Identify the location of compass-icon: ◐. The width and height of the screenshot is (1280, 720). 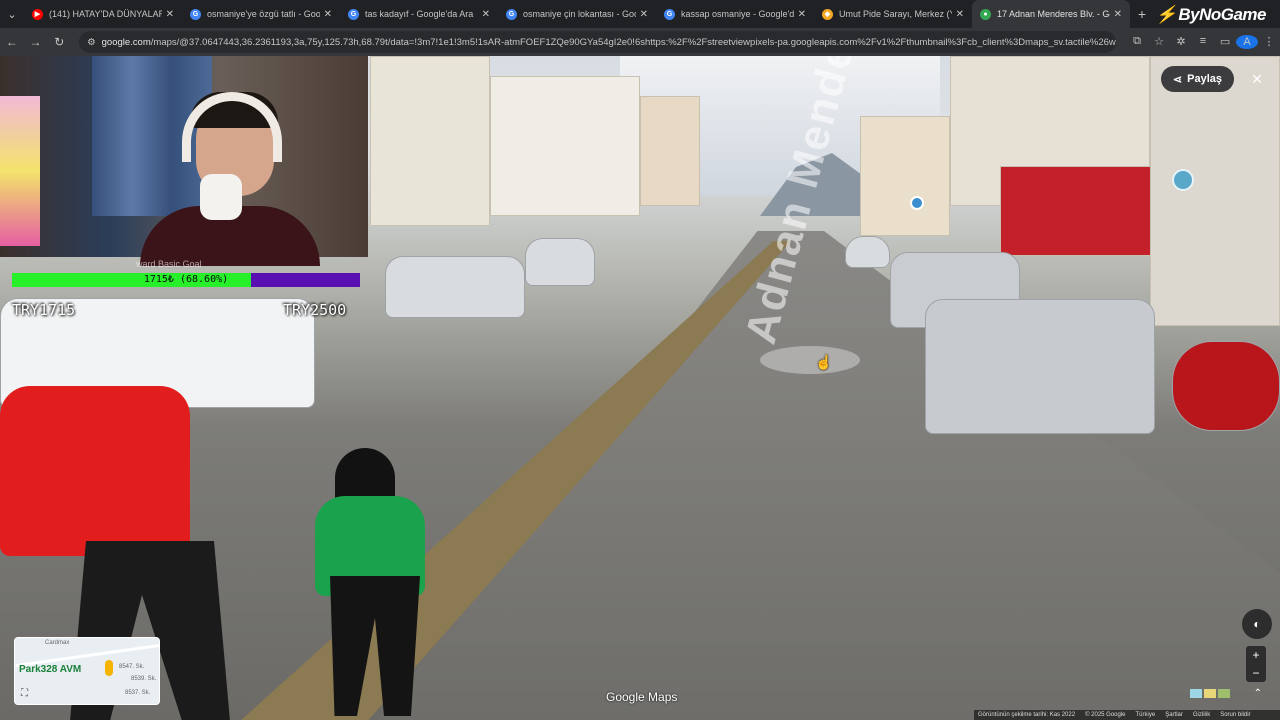
(1257, 624).